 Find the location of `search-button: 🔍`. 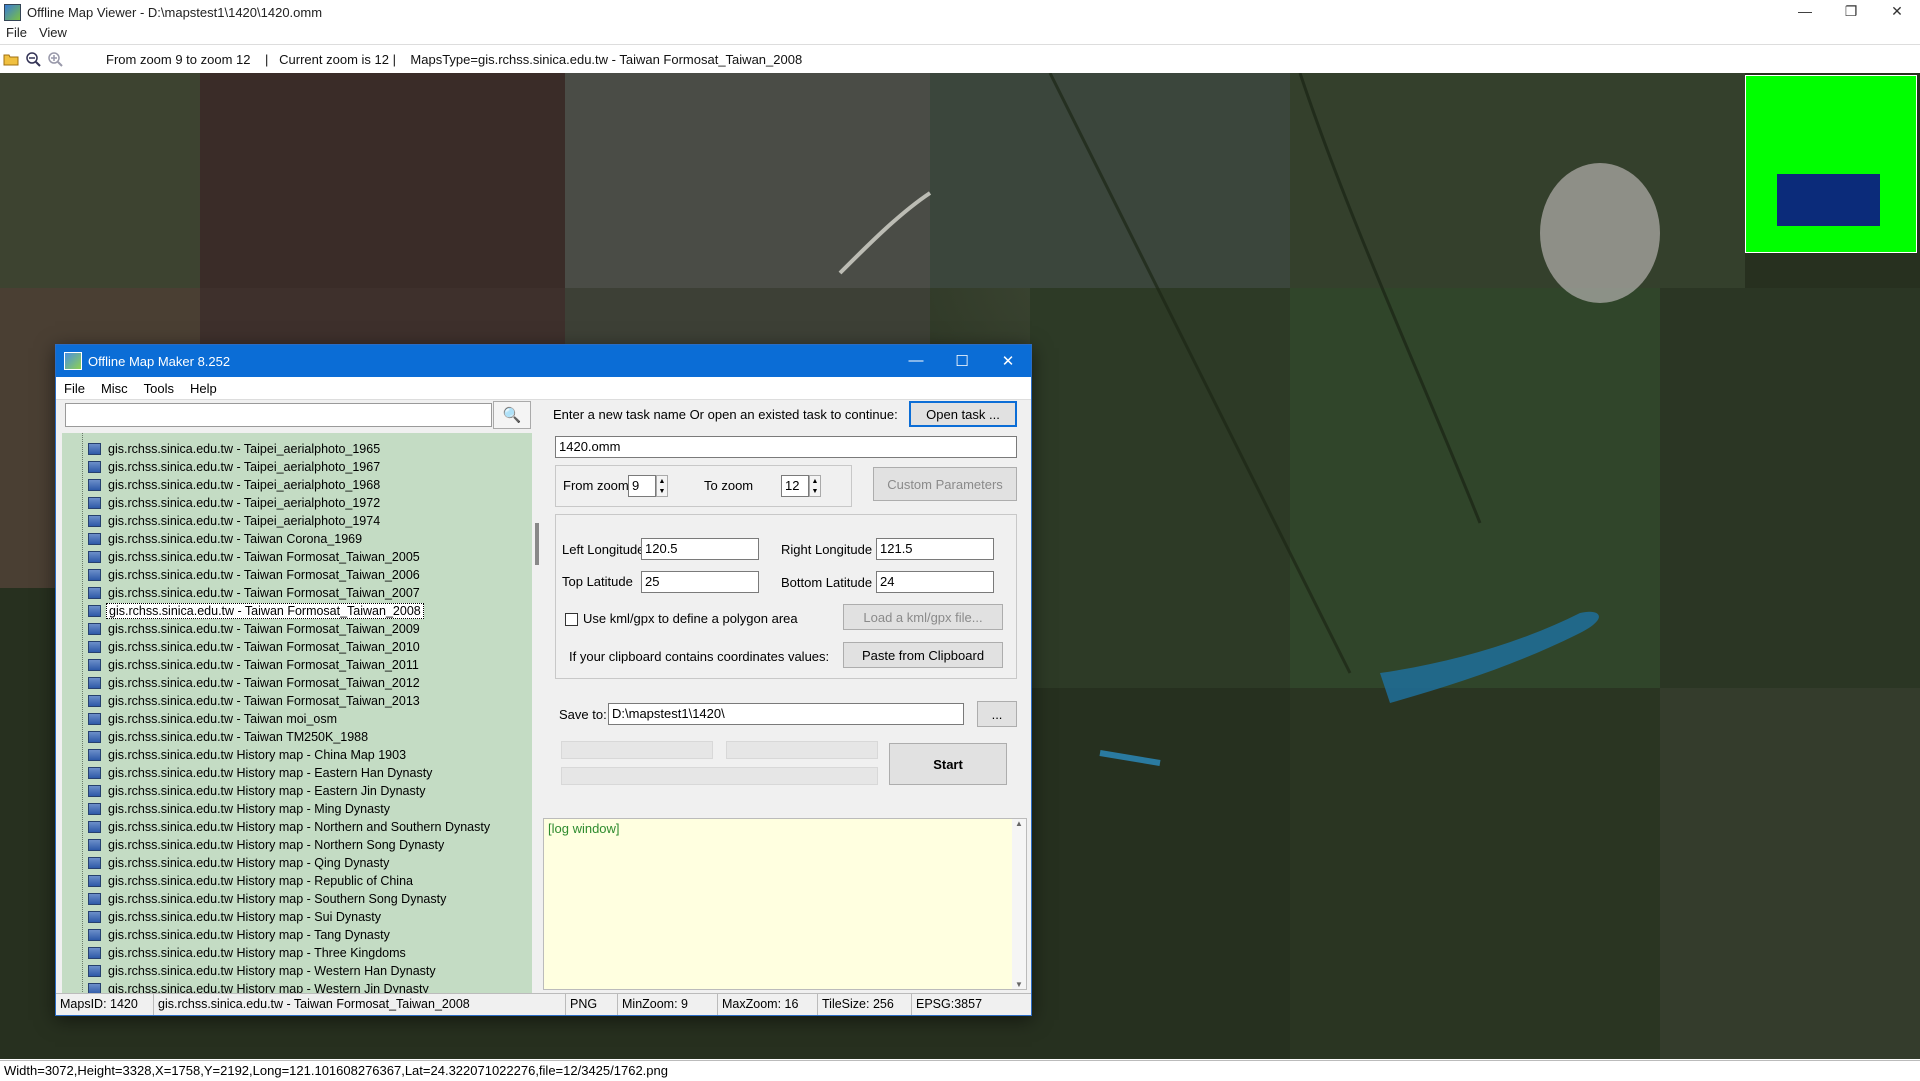

search-button: 🔍 is located at coordinates (512, 415).